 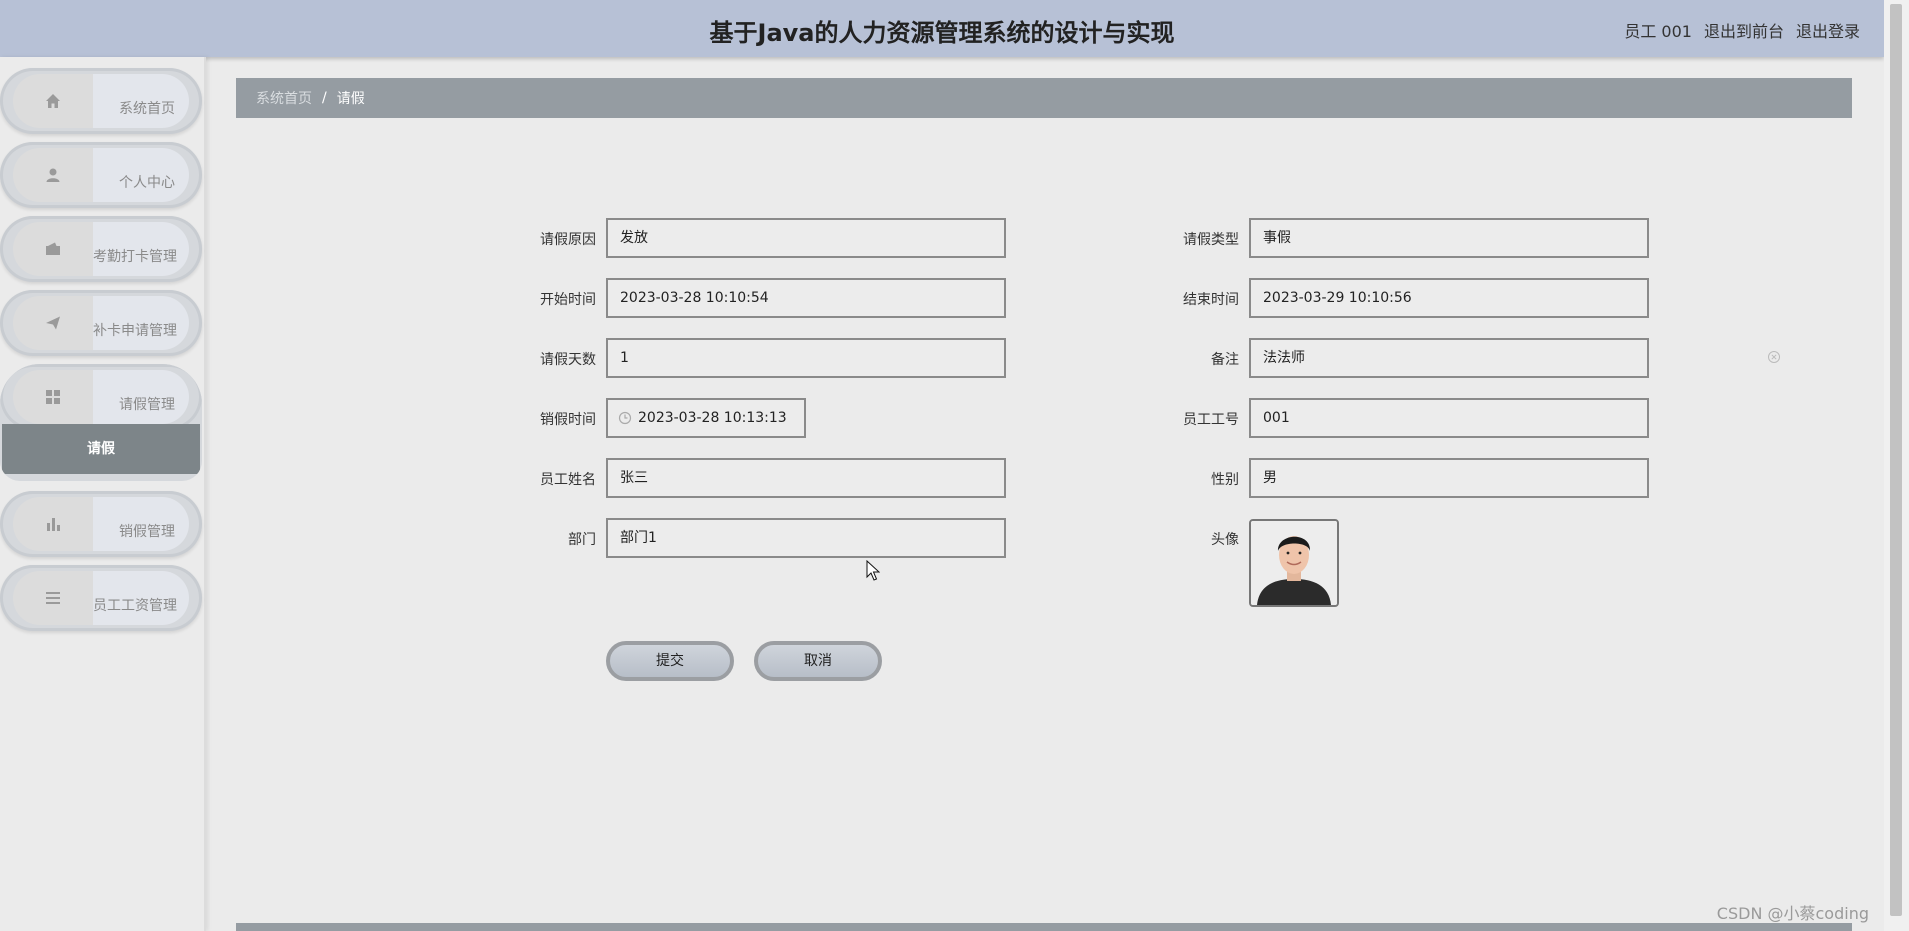 I want to click on sidebar-item-leave: 请假管理, so click(x=101, y=397).